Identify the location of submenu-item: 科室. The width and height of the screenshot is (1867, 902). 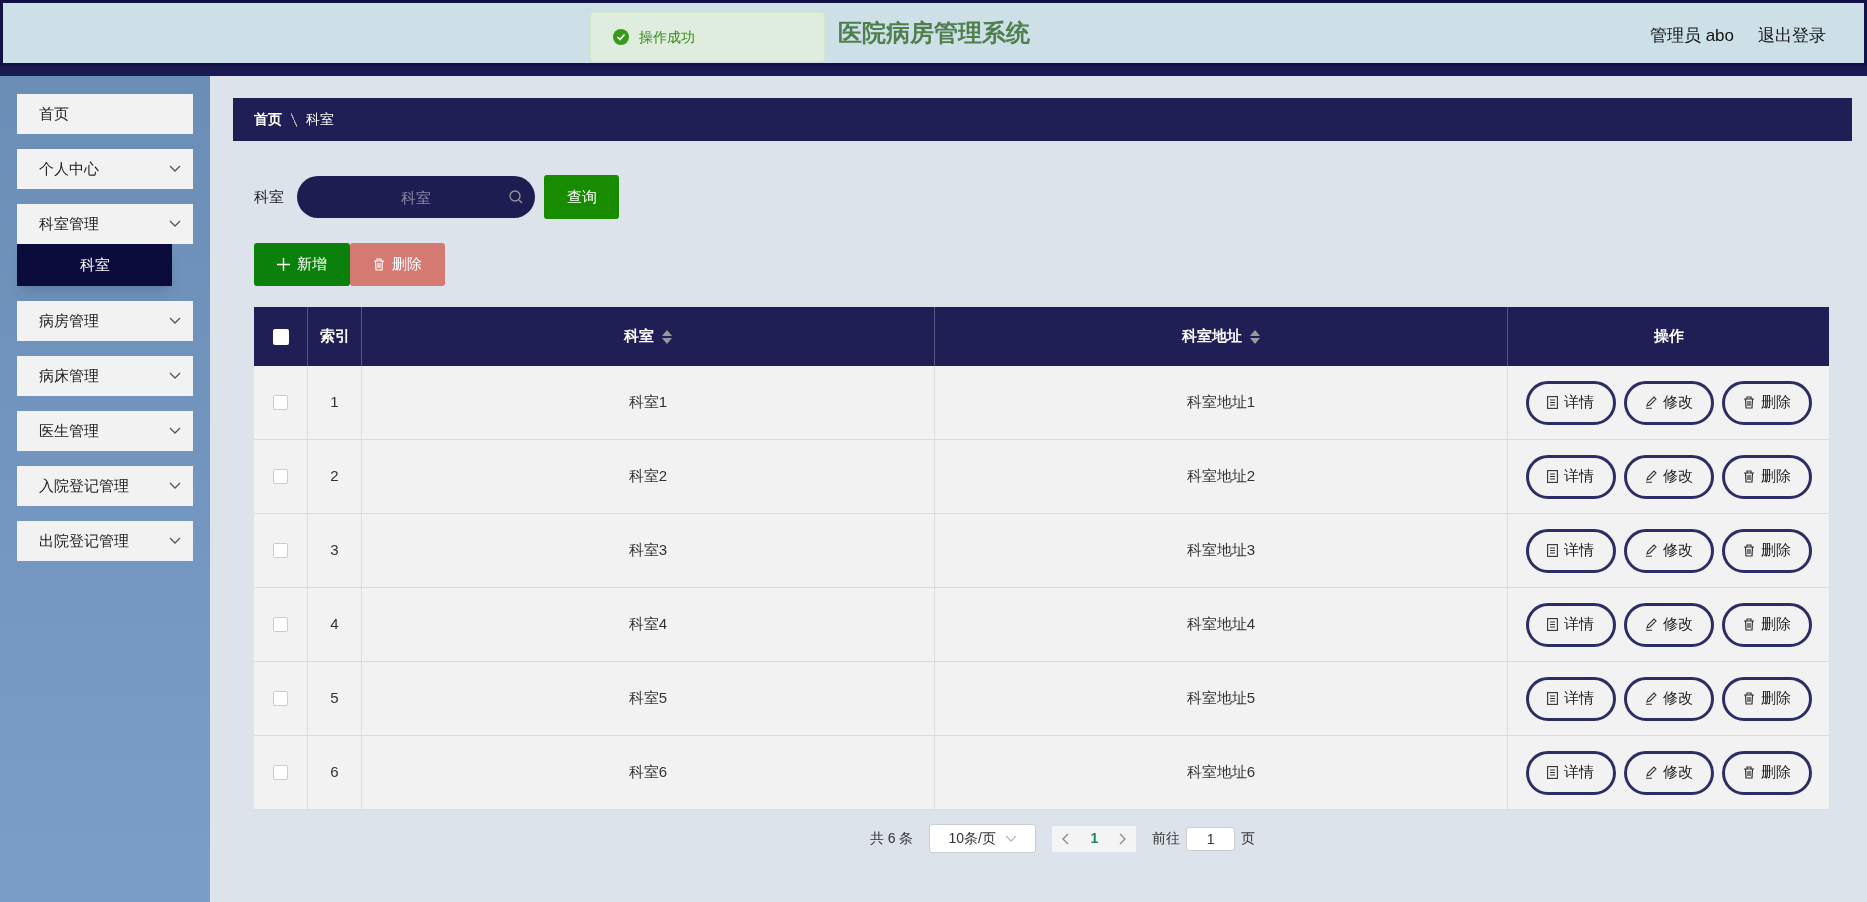
(94, 265).